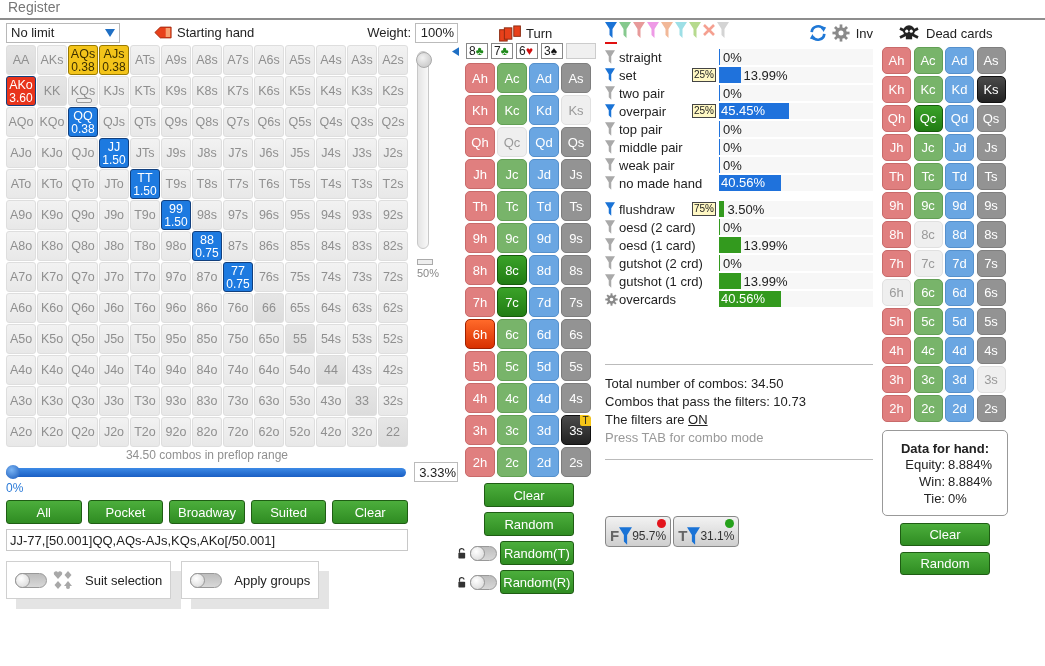 Image resolution: width=1045 pixels, height=666 pixels. What do you see at coordinates (483, 582) in the screenshot?
I see `toggle-switch` at bounding box center [483, 582].